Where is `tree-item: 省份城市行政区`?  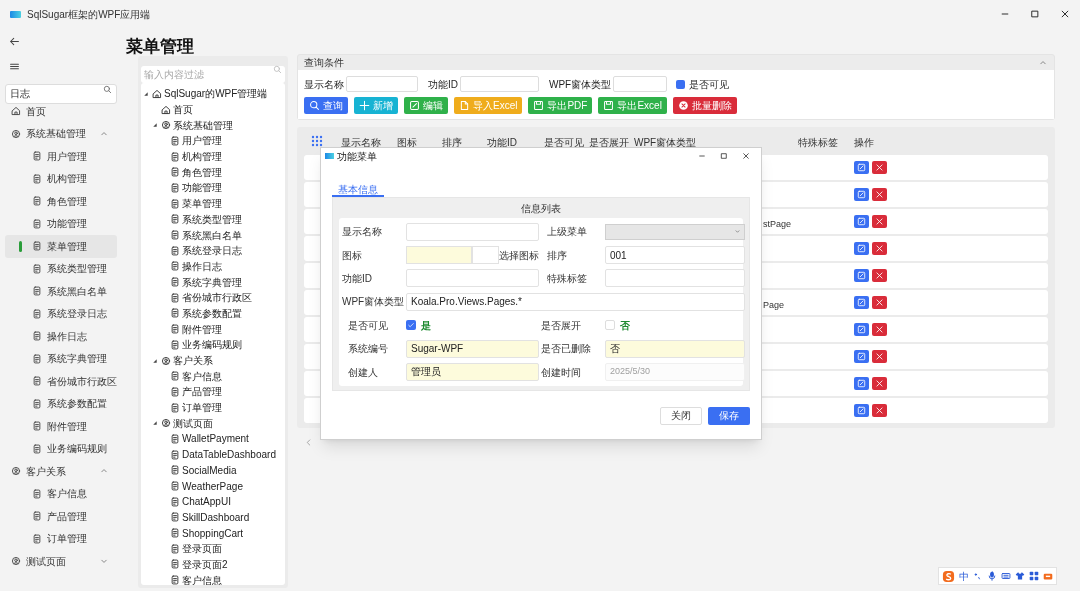
tree-item: 省份城市行政区 is located at coordinates (213, 297).